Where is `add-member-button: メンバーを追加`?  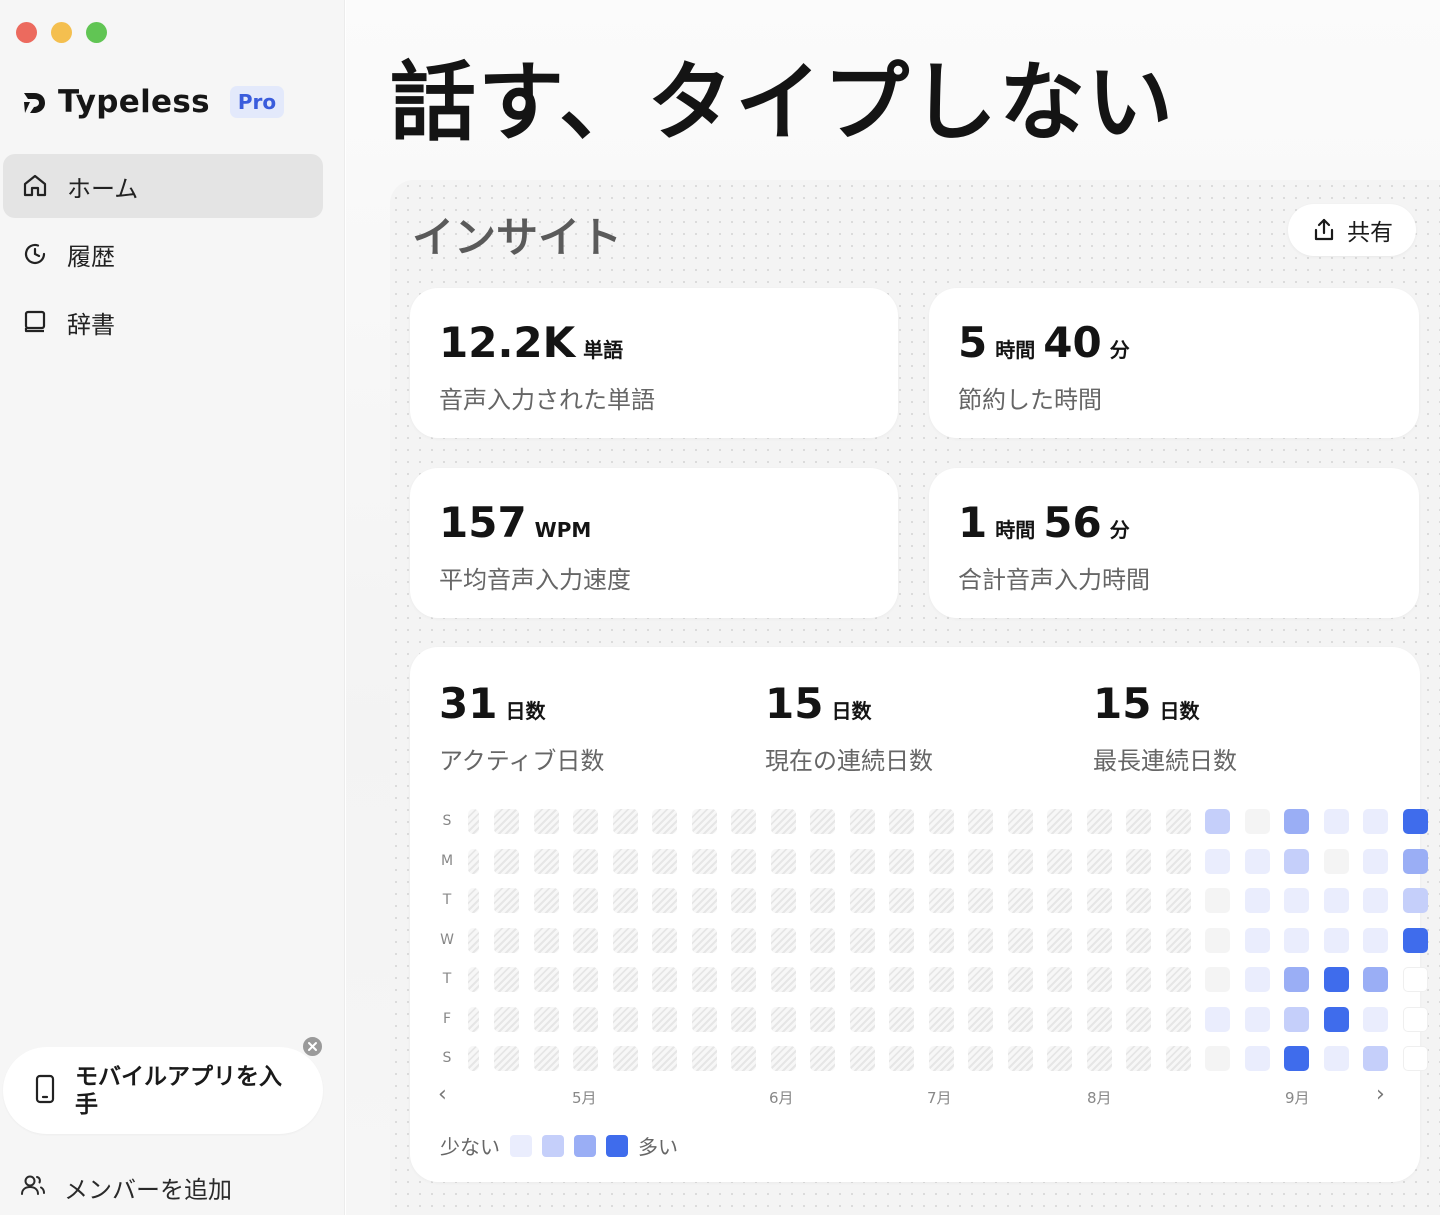
add-member-button: メンバーを追加 is located at coordinates (126, 1187).